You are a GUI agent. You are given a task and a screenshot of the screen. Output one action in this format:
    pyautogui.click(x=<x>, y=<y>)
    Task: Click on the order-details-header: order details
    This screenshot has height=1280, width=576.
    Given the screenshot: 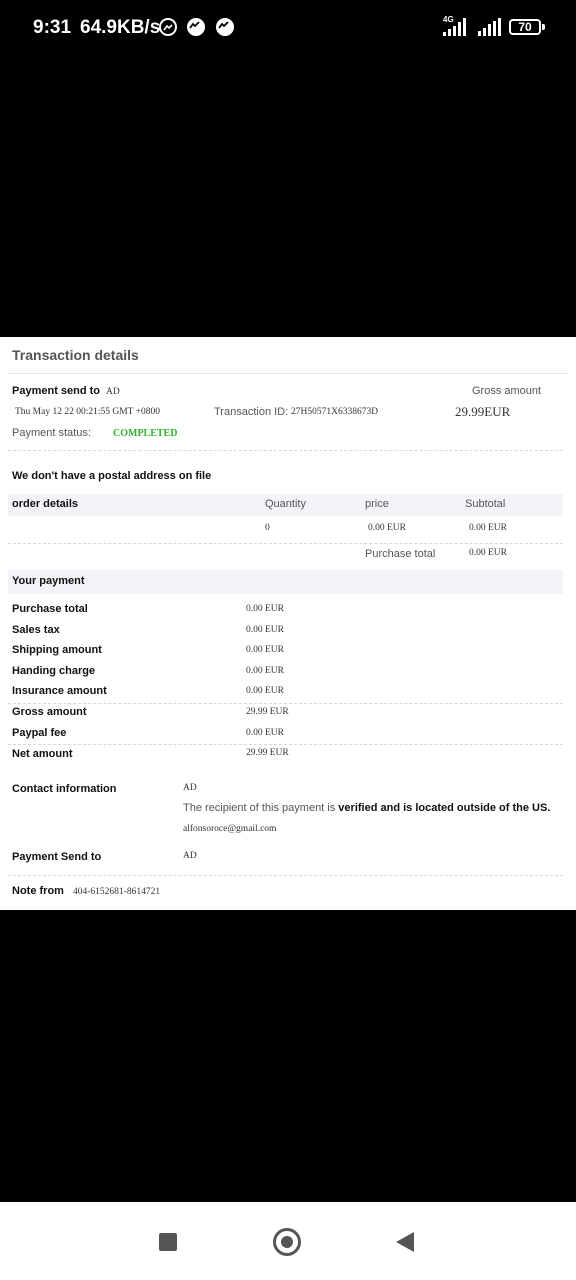 What is the action you would take?
    pyautogui.click(x=45, y=504)
    